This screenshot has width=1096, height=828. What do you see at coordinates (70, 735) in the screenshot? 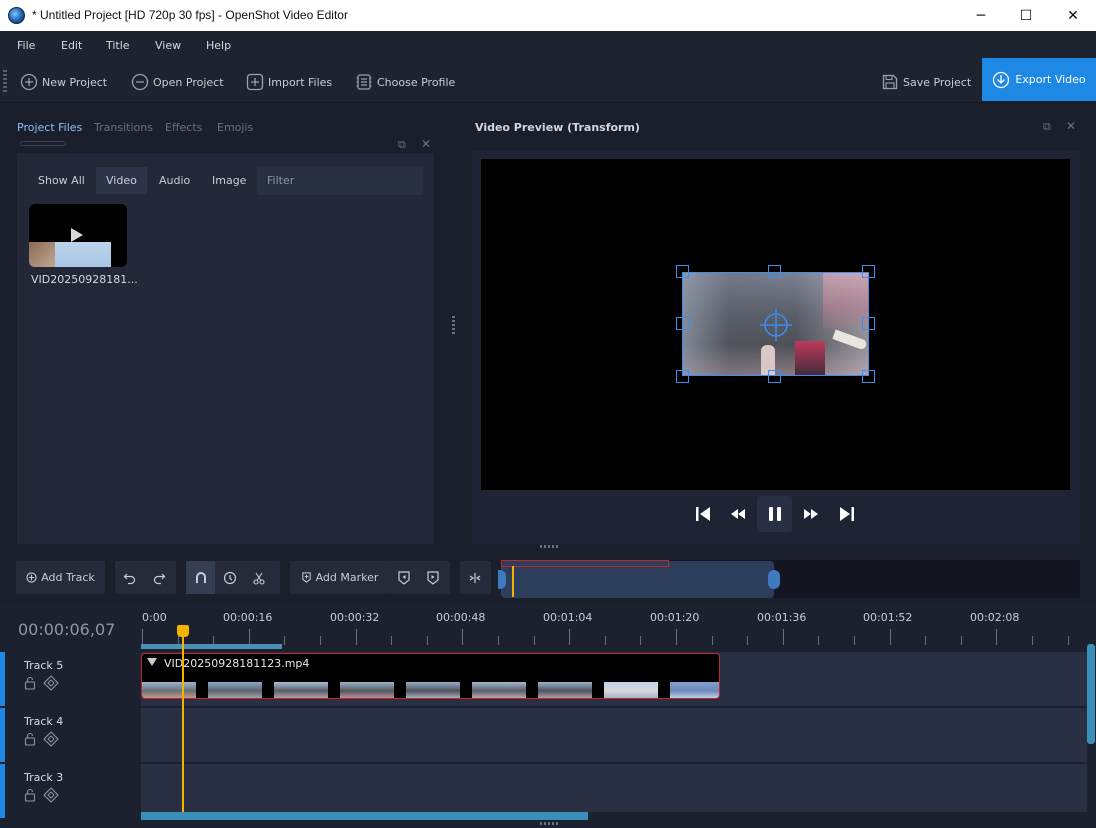
I see `track-header: Track 4` at bounding box center [70, 735].